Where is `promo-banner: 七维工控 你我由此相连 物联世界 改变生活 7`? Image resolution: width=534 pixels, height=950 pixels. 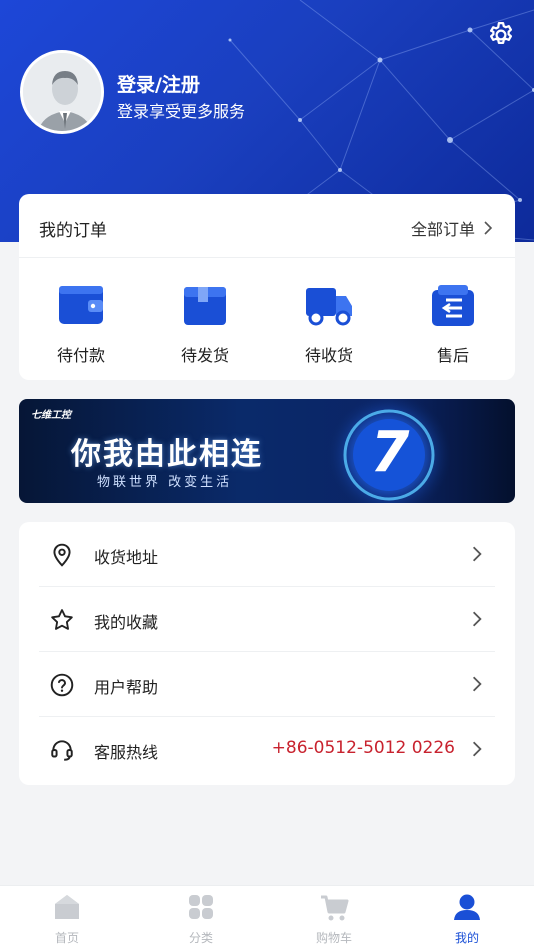 promo-banner: 七维工控 你我由此相连 物联世界 改变生活 7 is located at coordinates (267, 451).